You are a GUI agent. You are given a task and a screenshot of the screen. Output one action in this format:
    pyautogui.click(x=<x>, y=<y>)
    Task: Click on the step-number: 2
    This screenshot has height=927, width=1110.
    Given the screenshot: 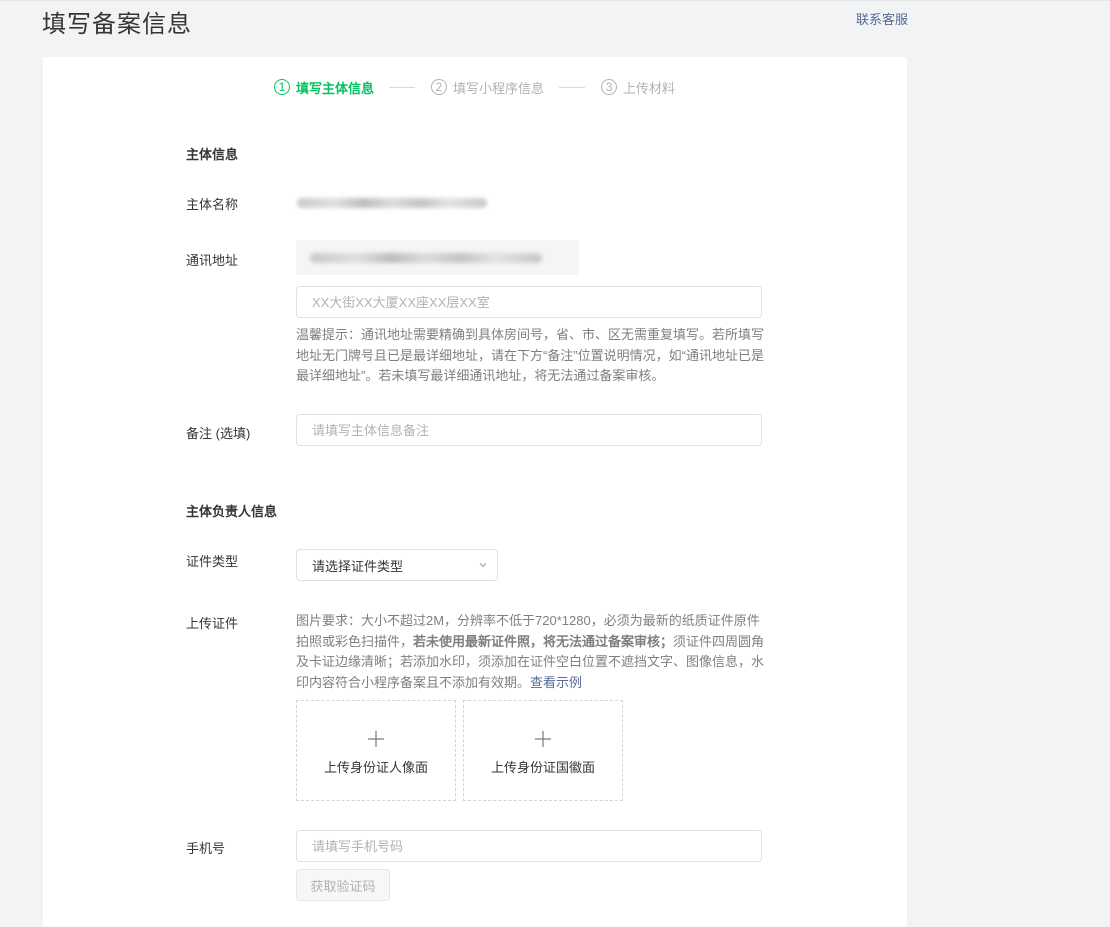 What is the action you would take?
    pyautogui.click(x=439, y=87)
    